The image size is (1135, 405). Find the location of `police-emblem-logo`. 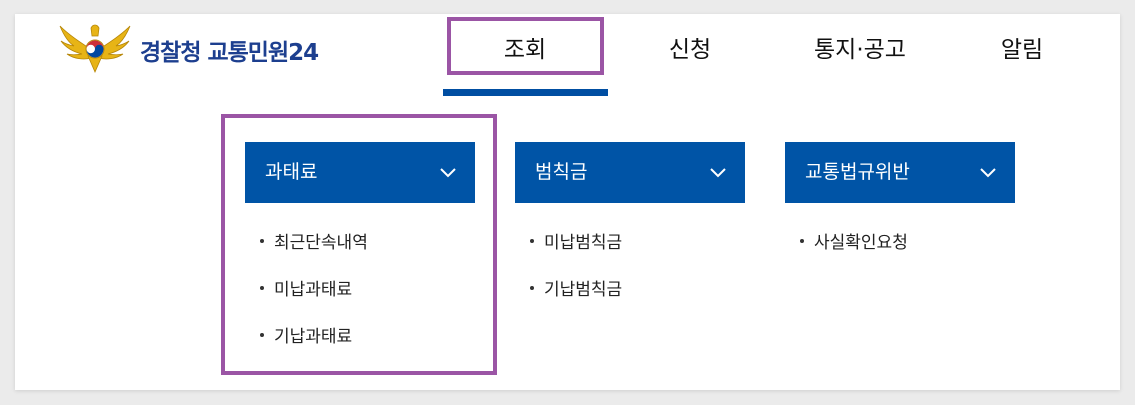

police-emblem-logo is located at coordinates (95, 48).